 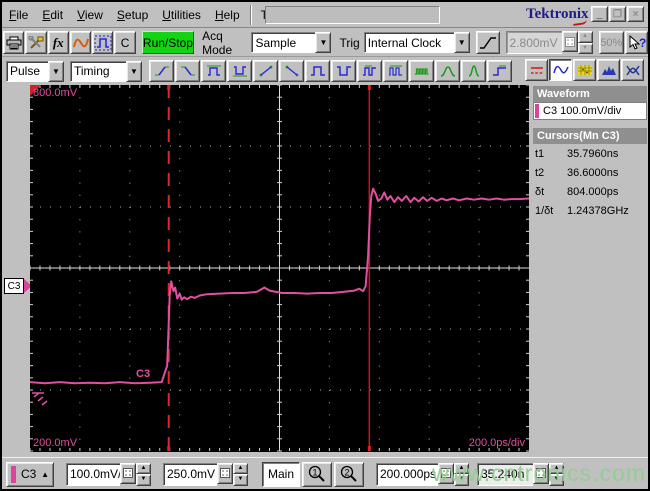 What do you see at coordinates (395, 71) in the screenshot?
I see `frequency-measure-button` at bounding box center [395, 71].